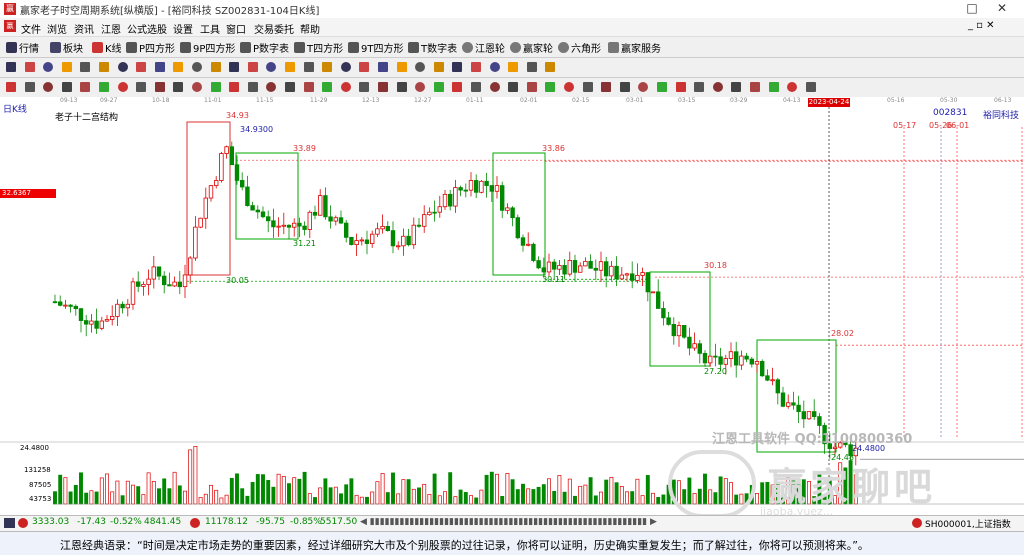 Image resolution: width=1024 pixels, height=555 pixels. I want to click on sh-index: 3333.03, so click(50, 522).